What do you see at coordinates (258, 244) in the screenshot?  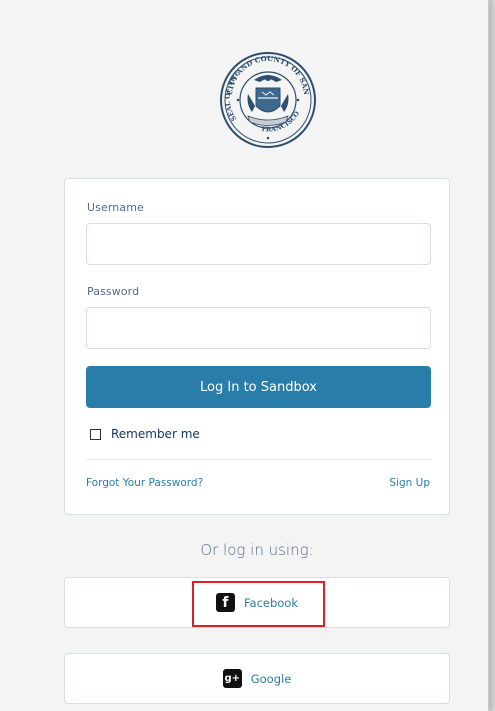 I see `username-input` at bounding box center [258, 244].